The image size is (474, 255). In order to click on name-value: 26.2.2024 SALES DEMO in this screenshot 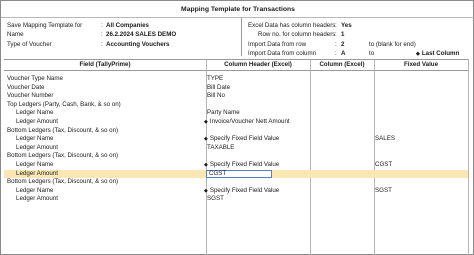, I will do `click(141, 34)`.